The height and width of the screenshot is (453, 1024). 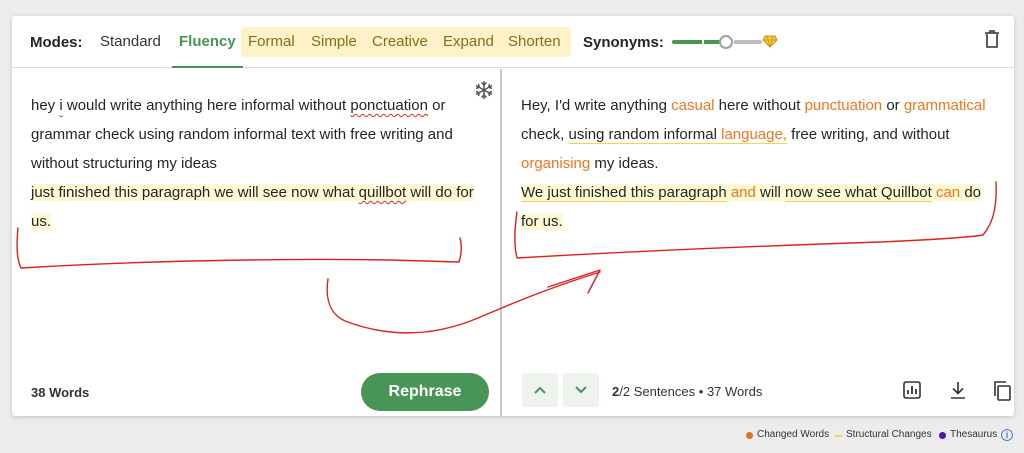 I want to click on rephrase-button: Rephrase, so click(x=425, y=392).